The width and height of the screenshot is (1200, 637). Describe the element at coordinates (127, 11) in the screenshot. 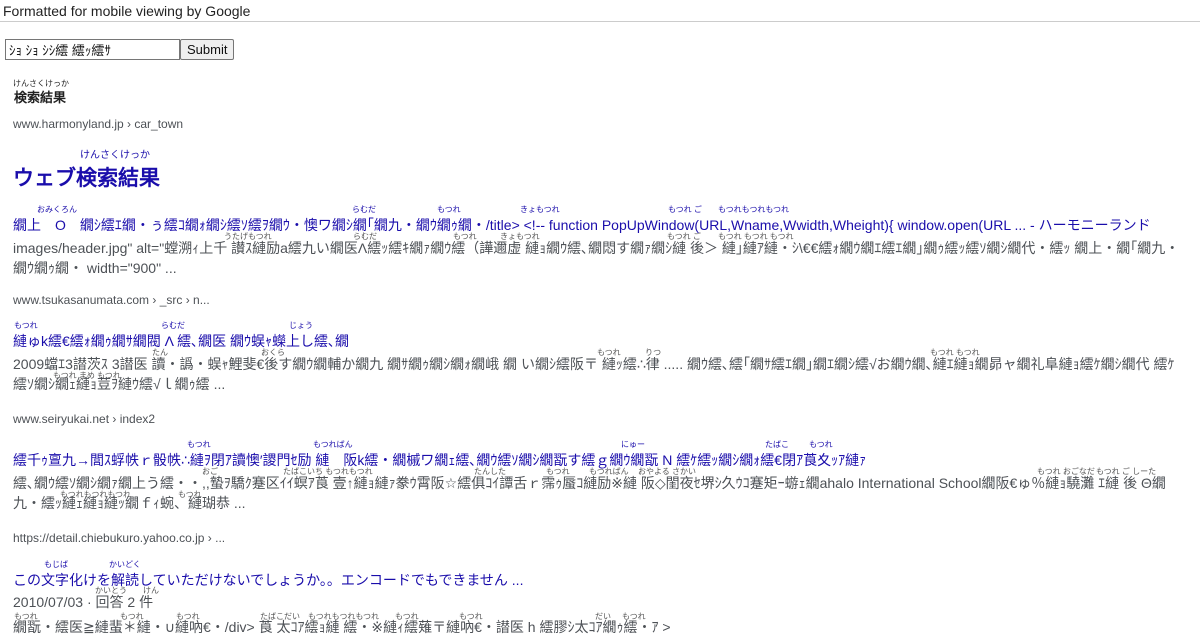

I see `banner-text: Formatted for mobile viewing by Google` at that location.